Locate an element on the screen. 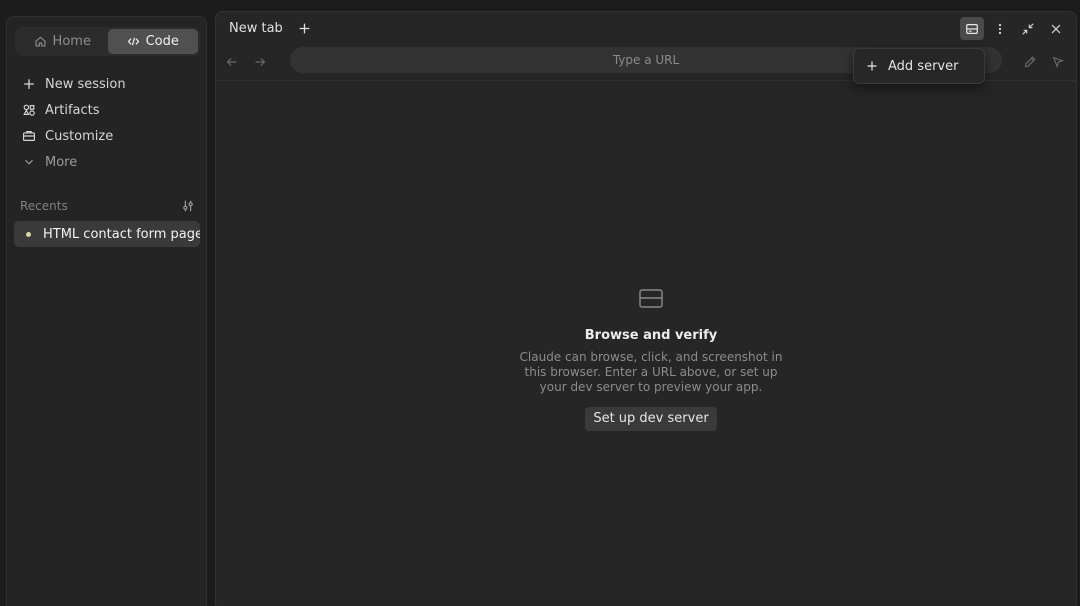 This screenshot has width=1080, height=606. arrow-right-icon is located at coordinates (260, 62).